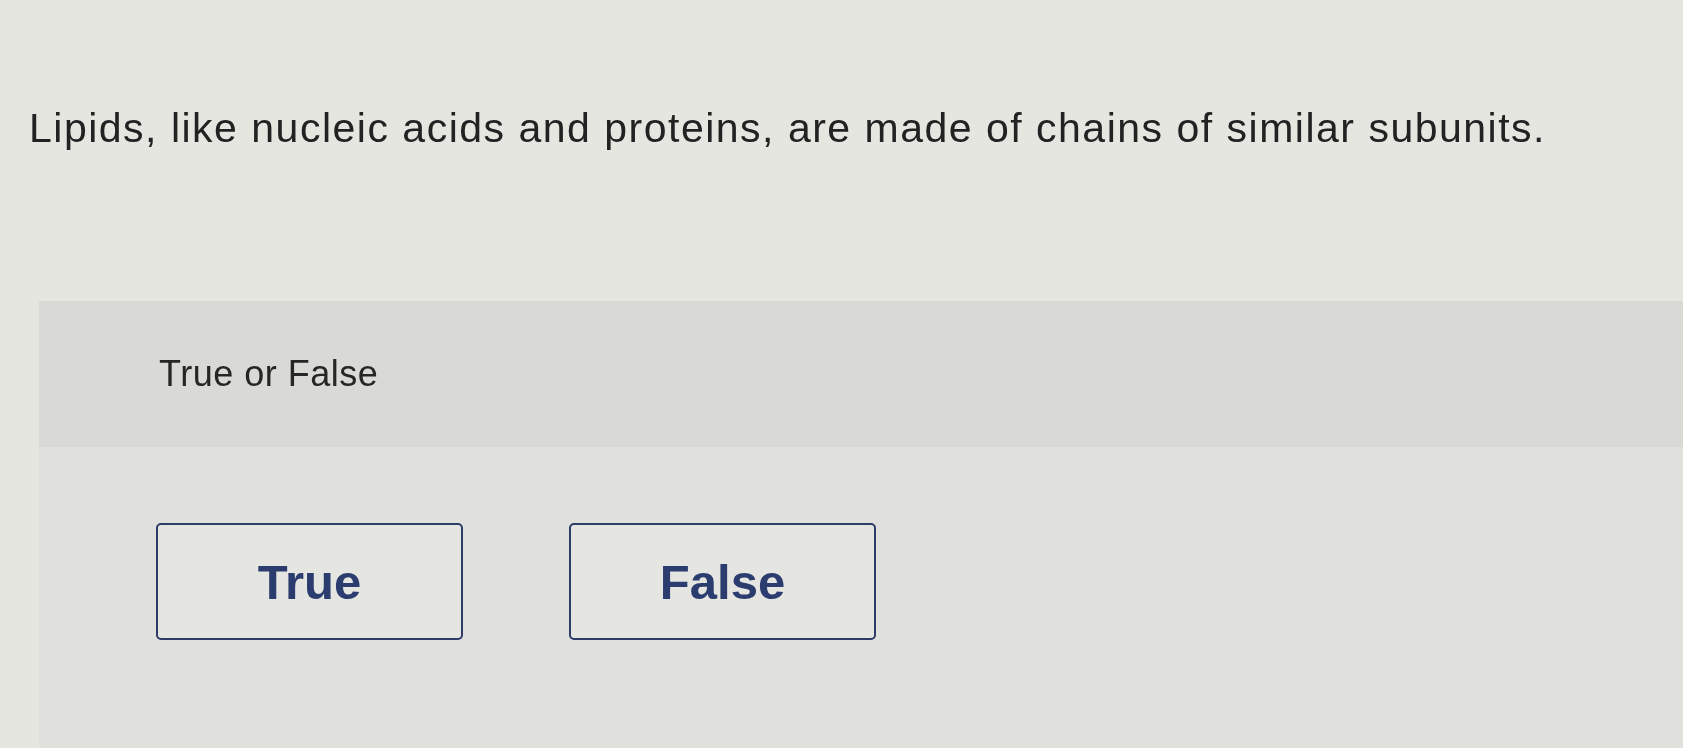  Describe the element at coordinates (722, 581) in the screenshot. I see `answer-option-button: False` at that location.